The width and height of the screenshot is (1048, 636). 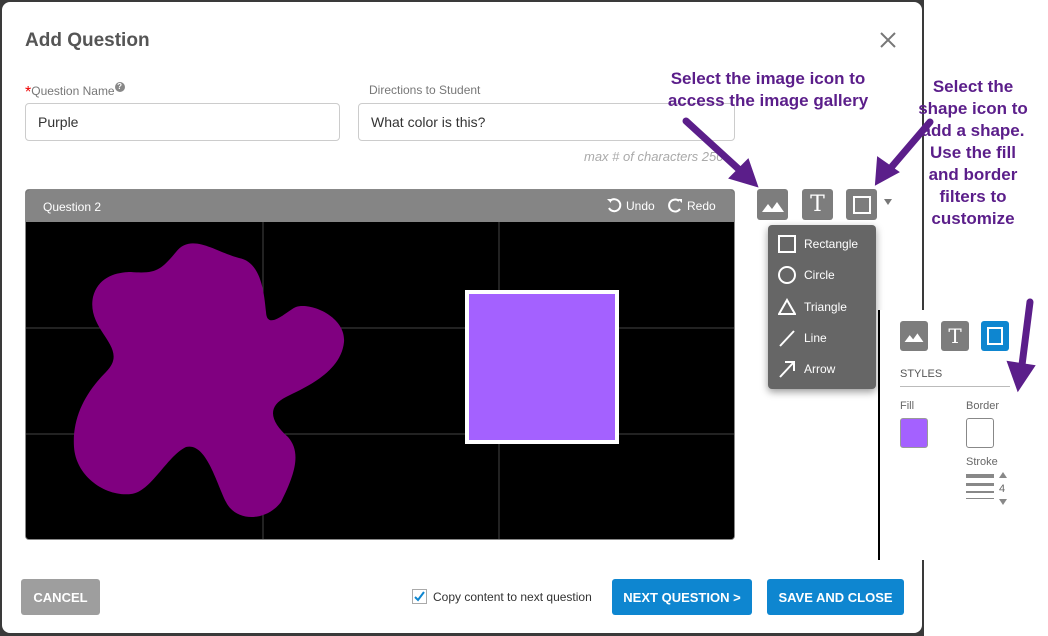 What do you see at coordinates (60, 597) in the screenshot?
I see `cancel-button: CANCEL` at bounding box center [60, 597].